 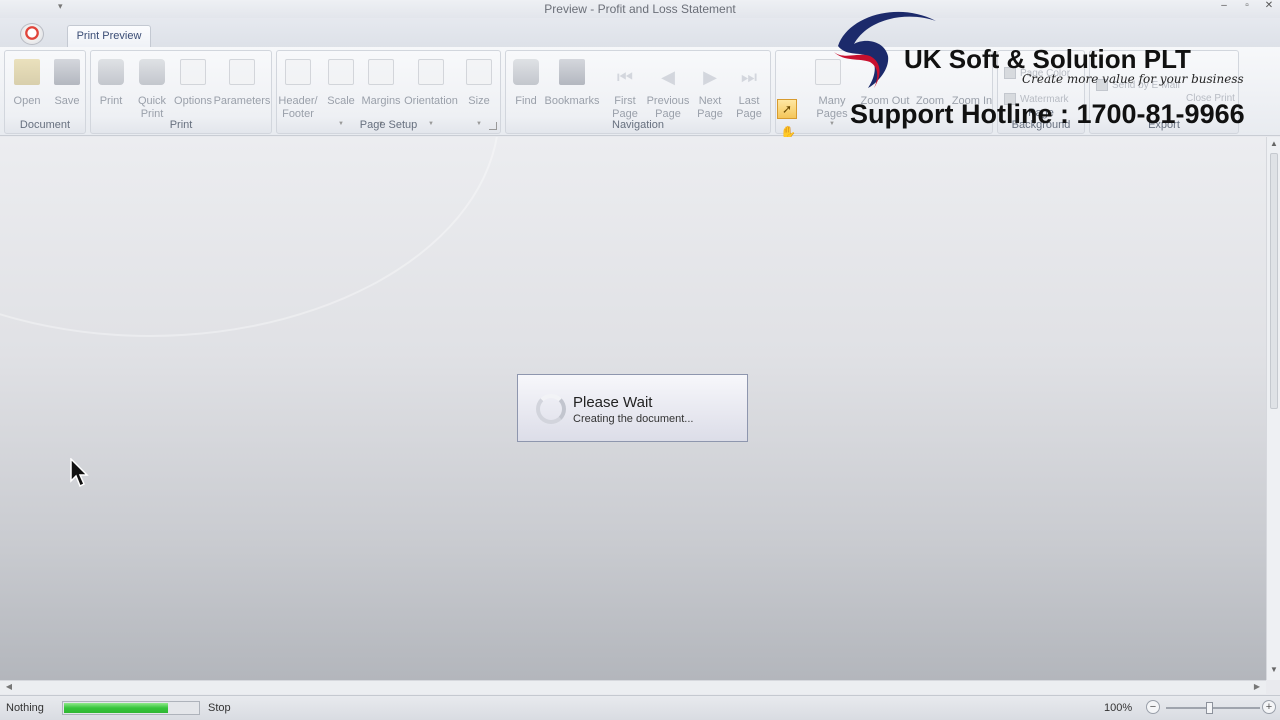 What do you see at coordinates (1257, 686) in the screenshot?
I see `scroll-right-icon: ▶` at bounding box center [1257, 686].